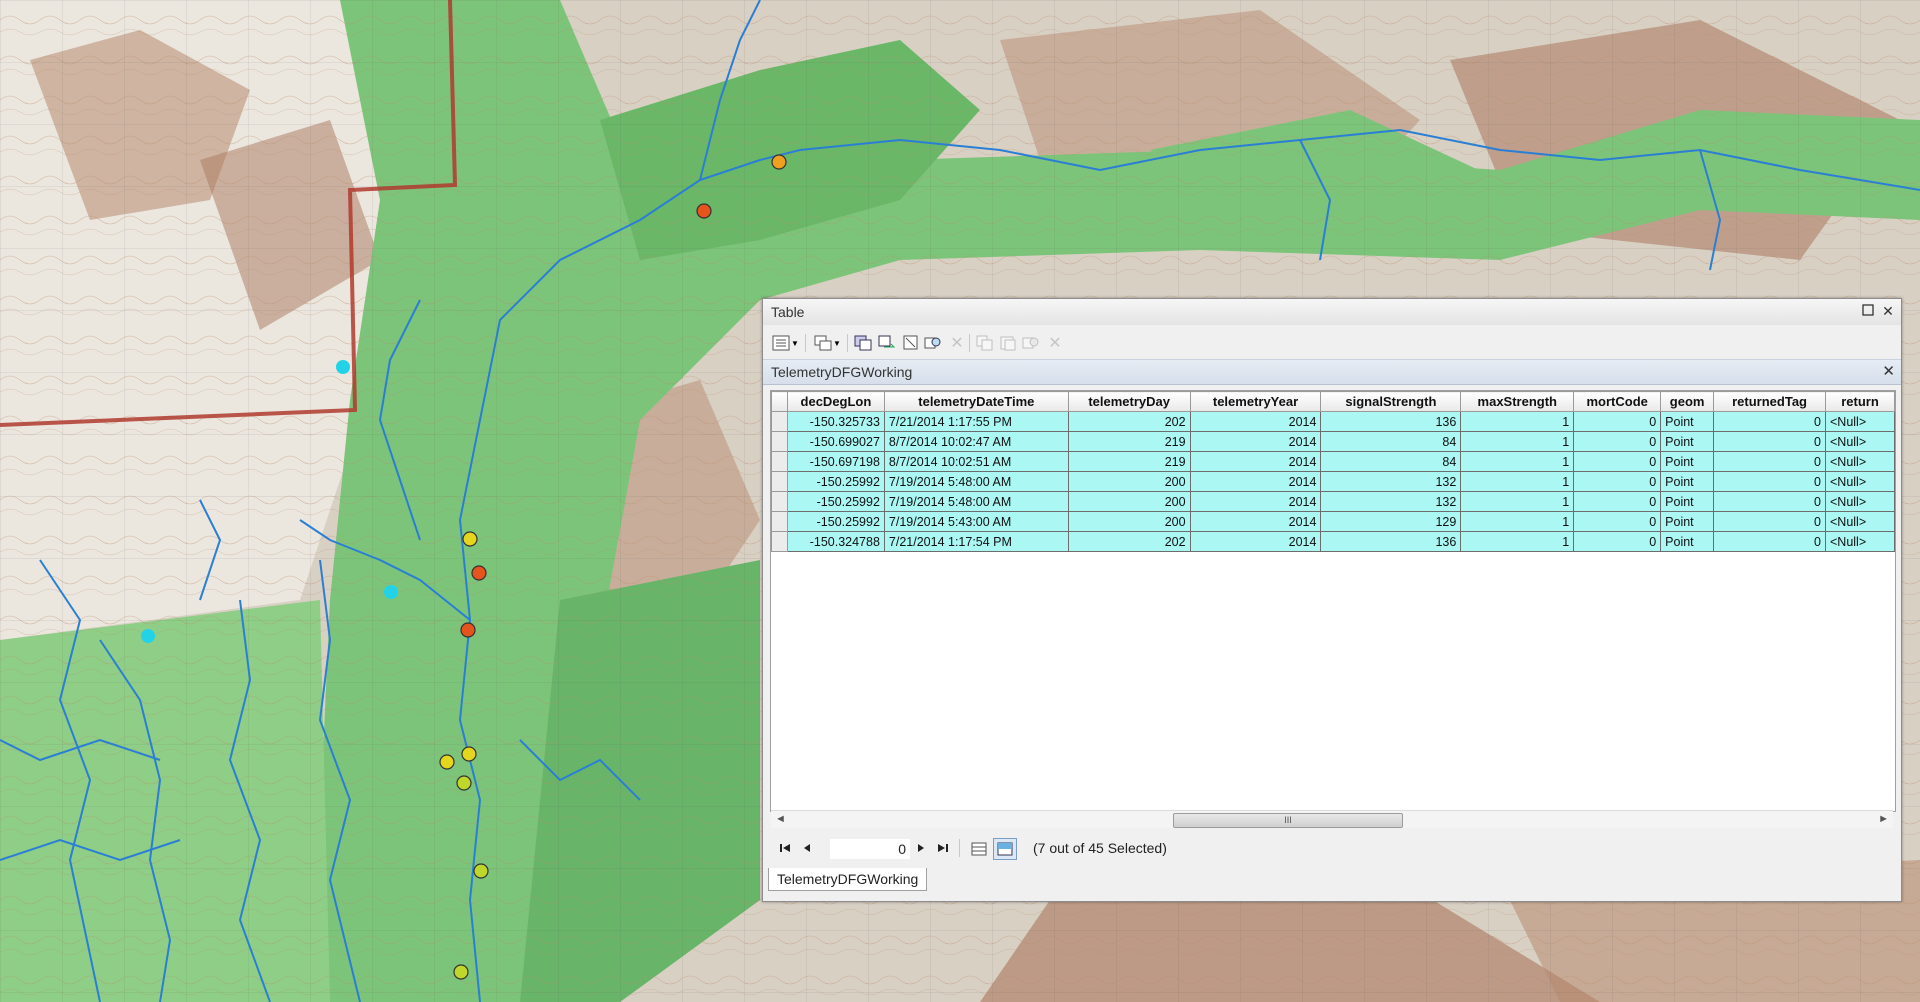  Describe the element at coordinates (1288, 820) in the screenshot. I see `scroll-thumb: III` at that location.